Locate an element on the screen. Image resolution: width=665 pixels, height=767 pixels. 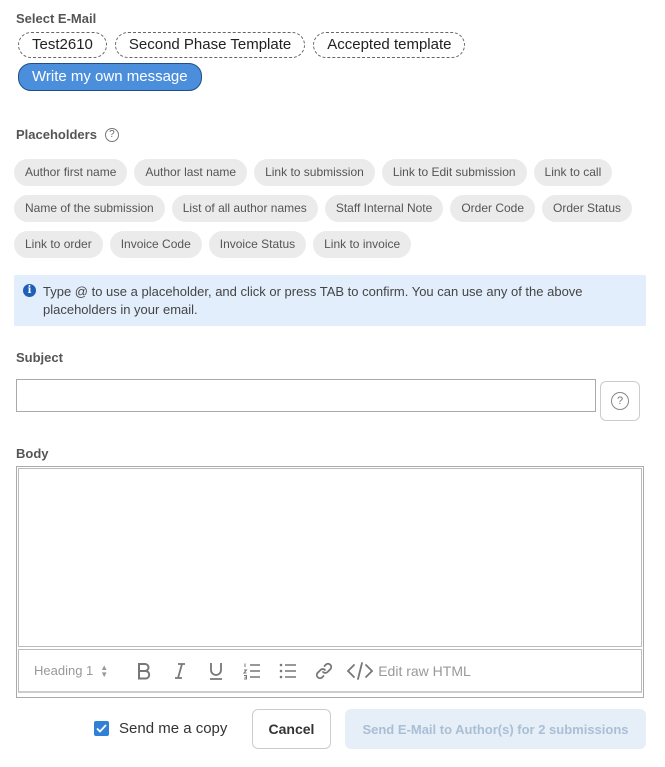
italic-icon is located at coordinates (180, 670).